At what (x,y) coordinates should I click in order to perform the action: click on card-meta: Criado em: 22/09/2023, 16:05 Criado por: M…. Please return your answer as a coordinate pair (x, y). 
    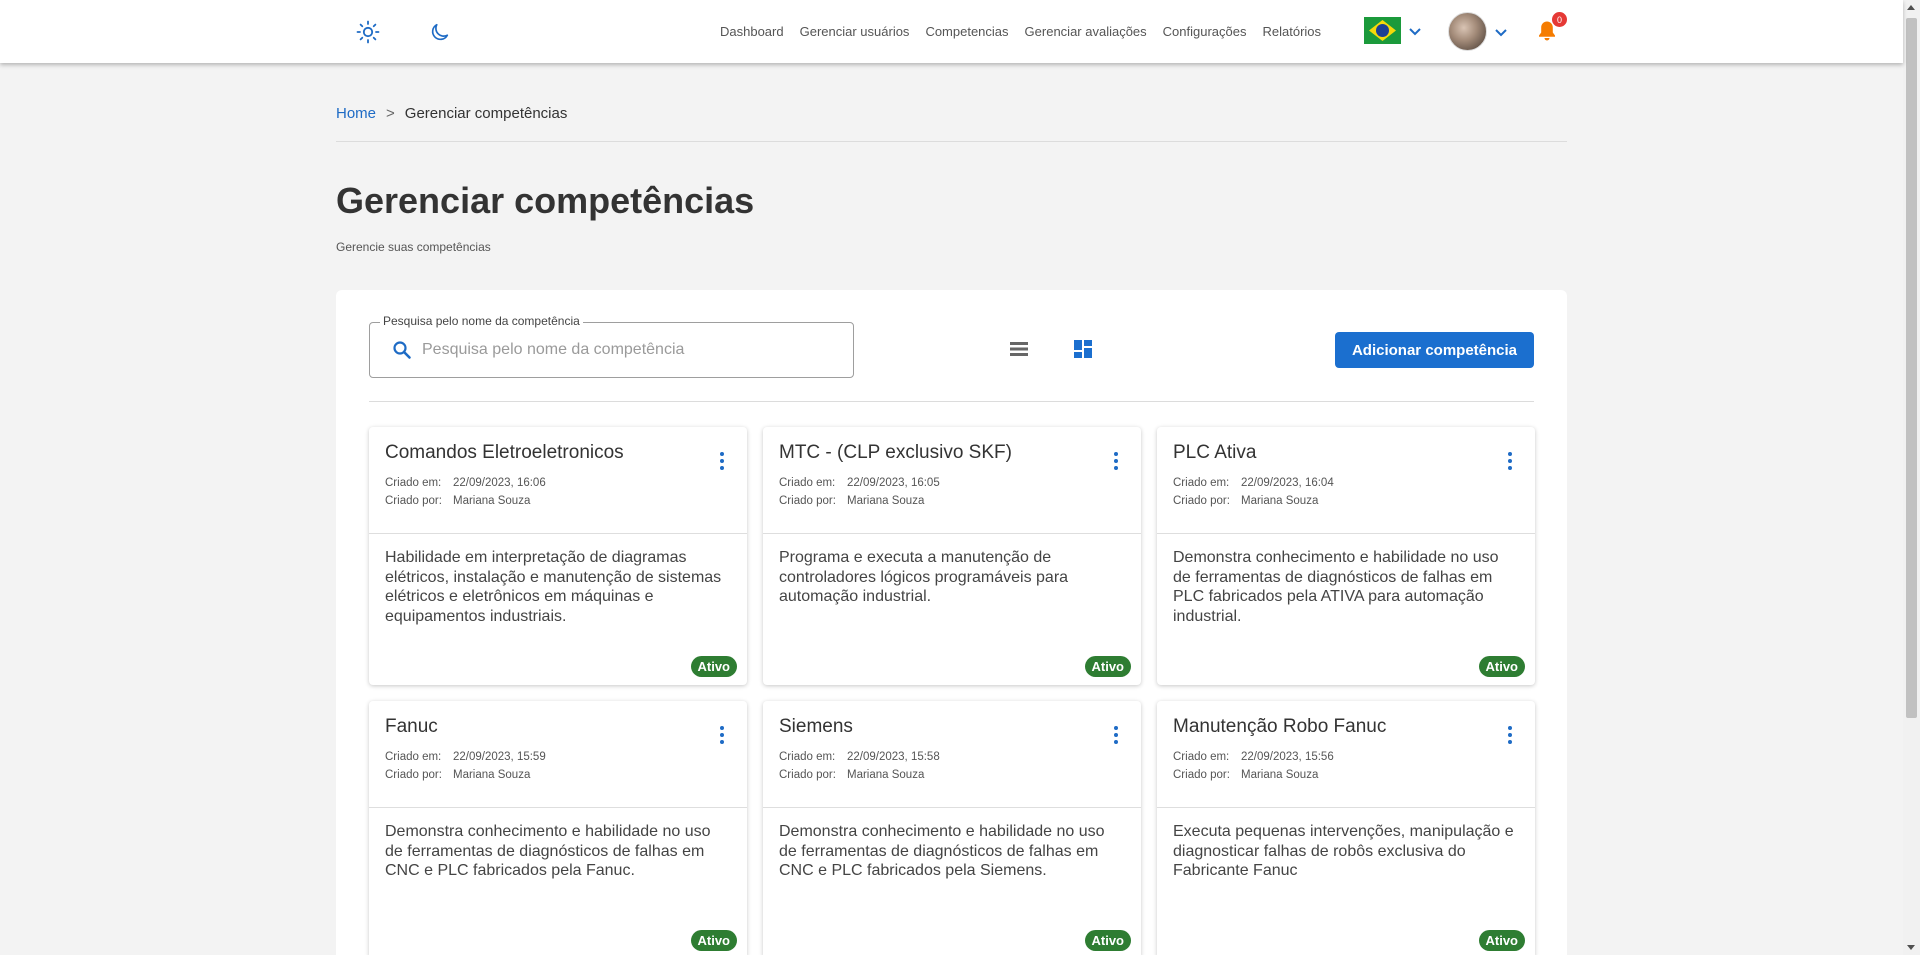
    Looking at the image, I should click on (952, 492).